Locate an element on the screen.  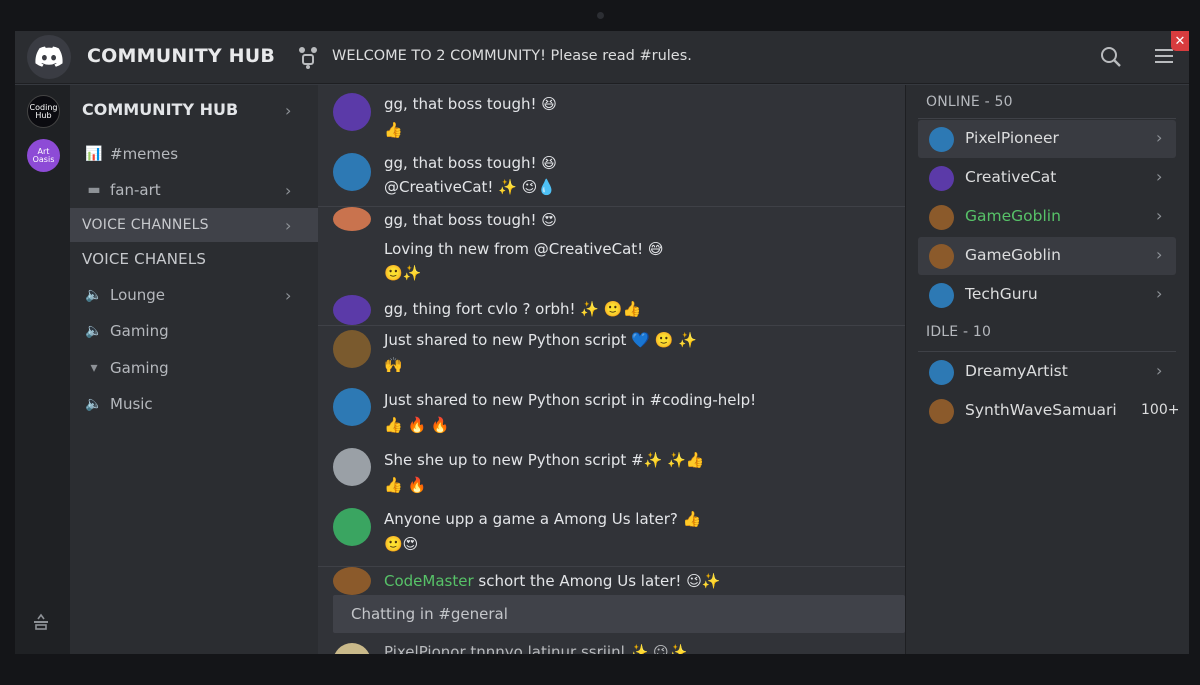
channel-header: COMMUNITY HUB is located at coordinates (160, 109).